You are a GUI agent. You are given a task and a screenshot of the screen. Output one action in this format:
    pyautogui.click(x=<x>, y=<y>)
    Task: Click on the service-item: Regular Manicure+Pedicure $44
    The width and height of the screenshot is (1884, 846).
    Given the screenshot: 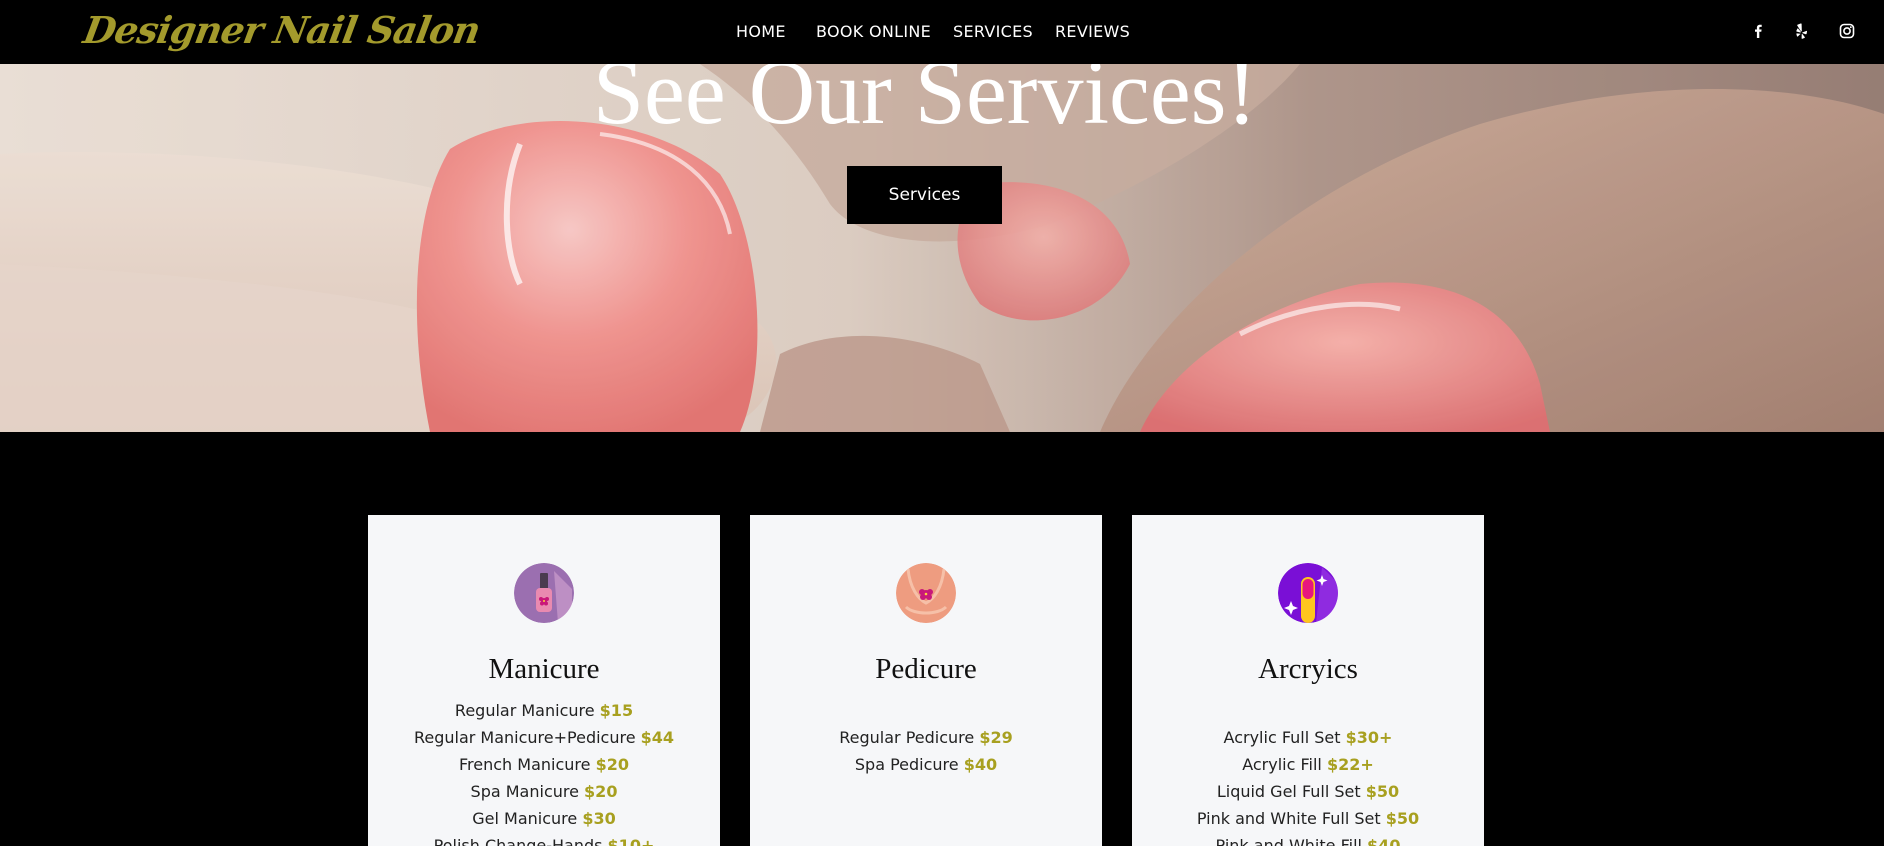 What is the action you would take?
    pyautogui.click(x=544, y=737)
    